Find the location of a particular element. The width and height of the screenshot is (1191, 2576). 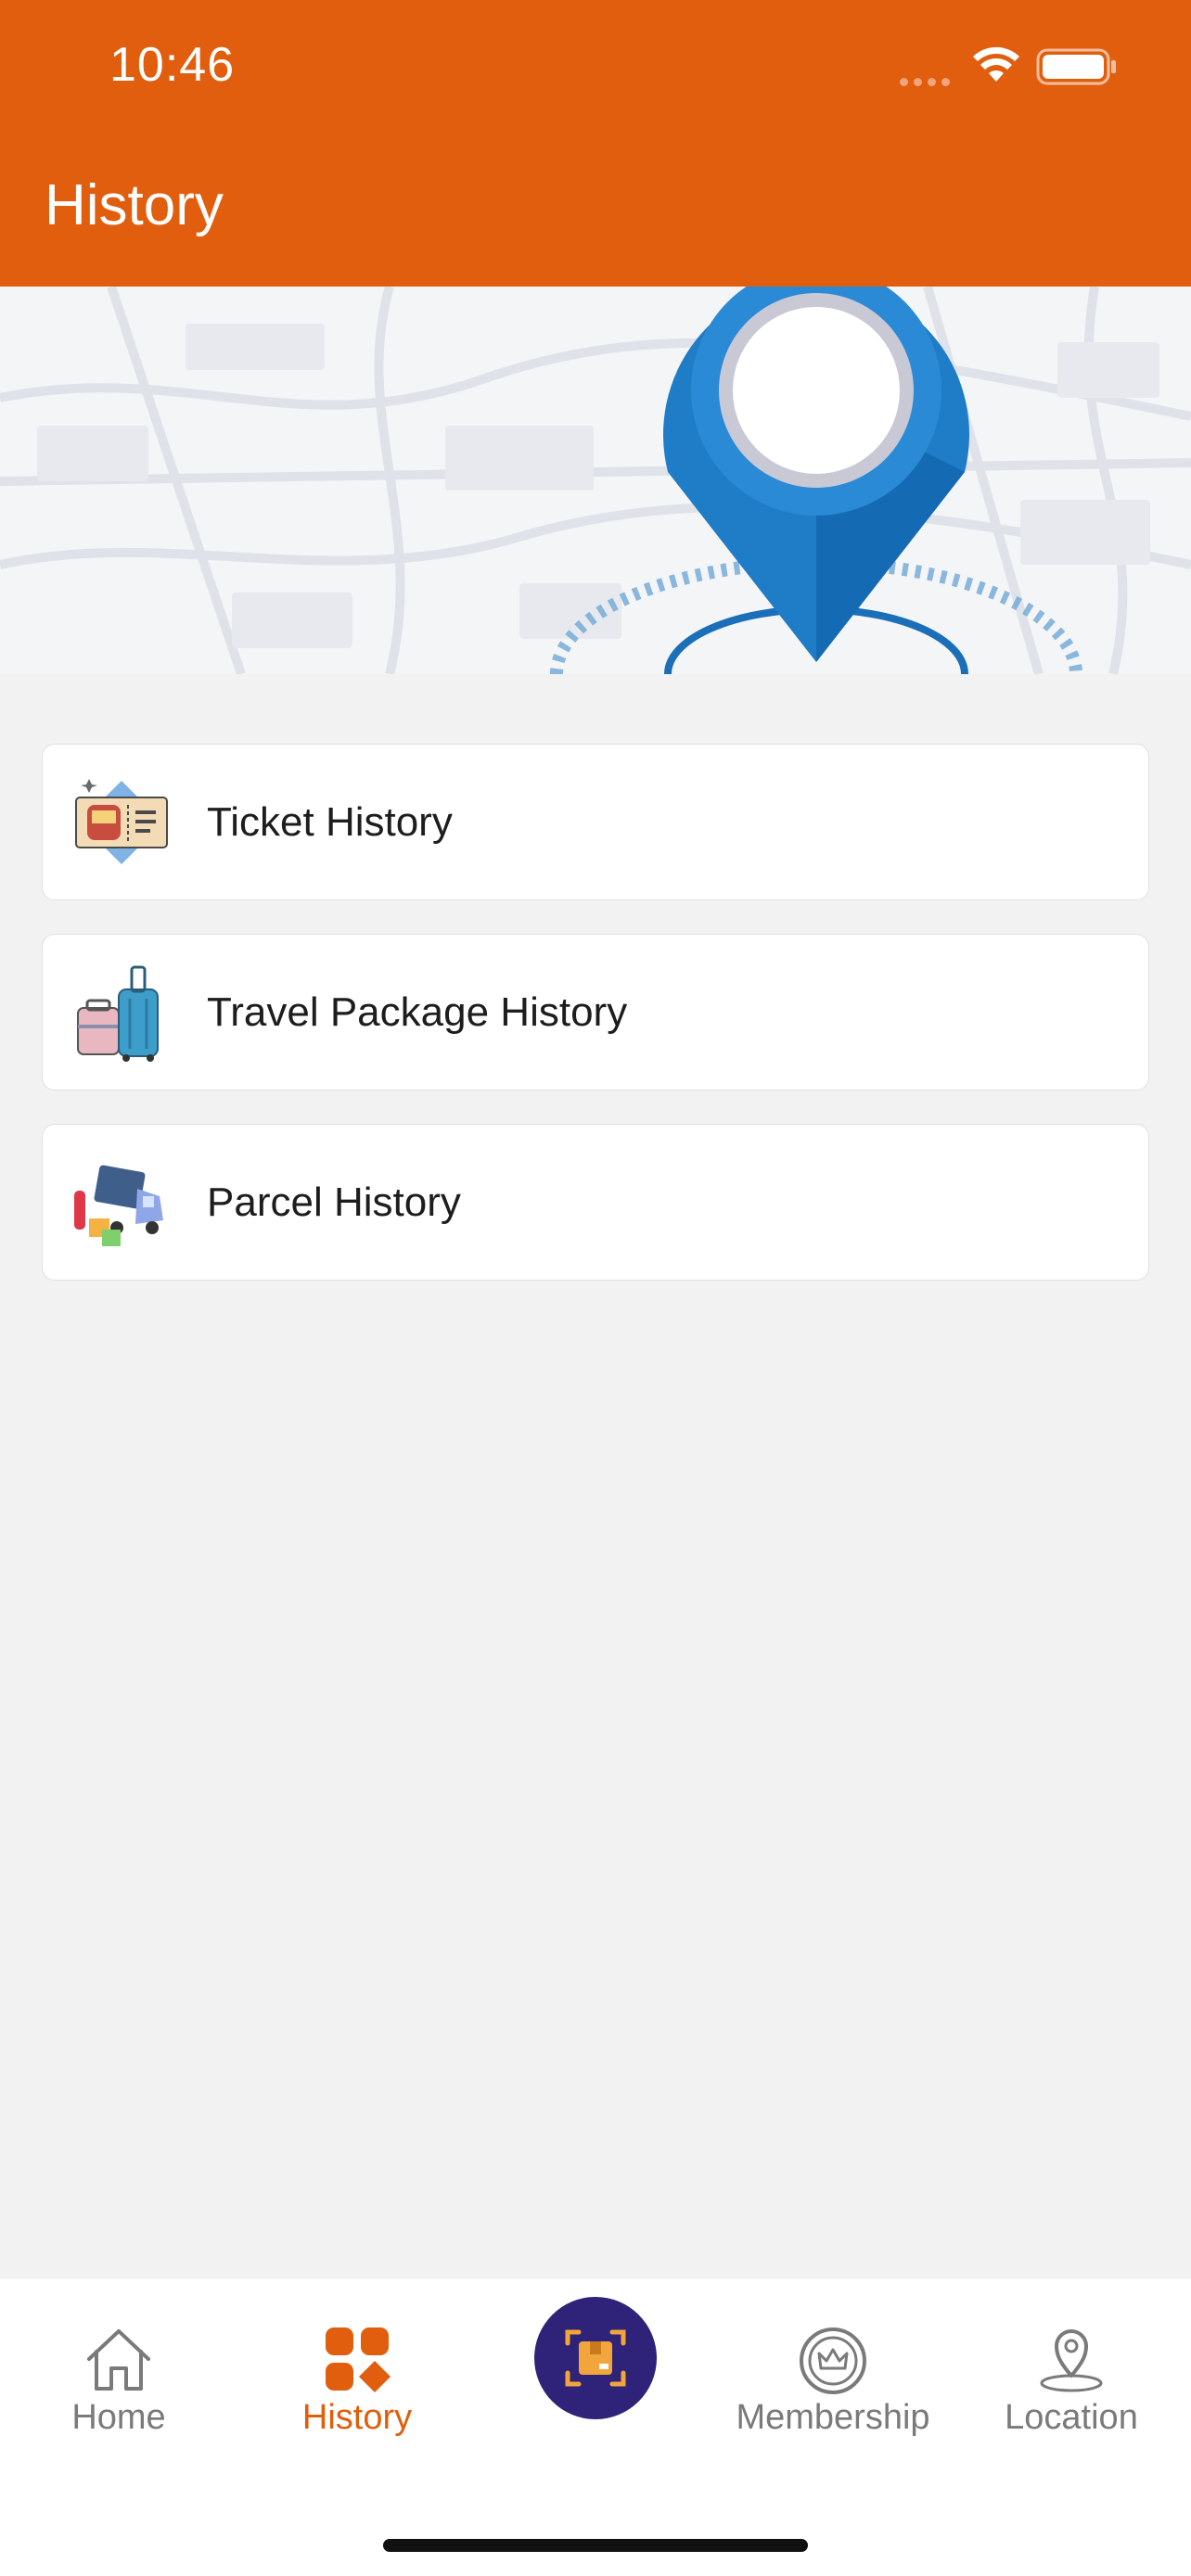

status-time: 10:46 is located at coordinates (172, 65).